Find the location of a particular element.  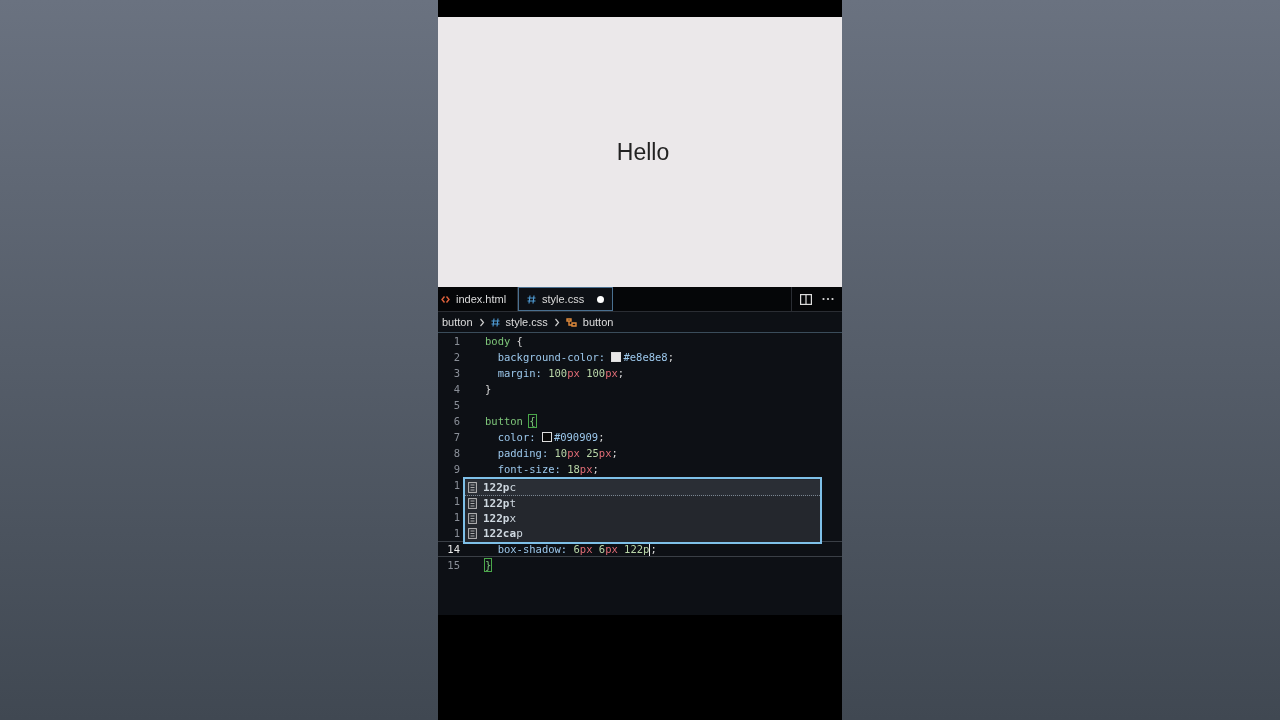

code-text: padding: 10px 25px; is located at coordinates (557, 453).